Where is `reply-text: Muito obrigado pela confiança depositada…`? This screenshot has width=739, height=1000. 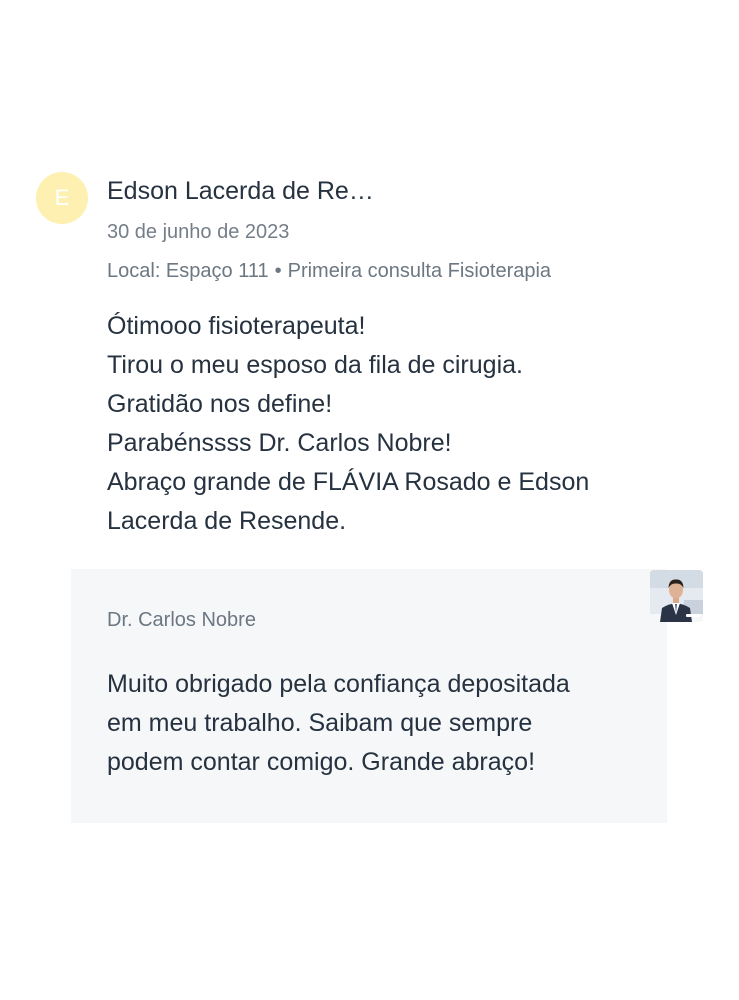 reply-text: Muito obrigado pela confiança depositada… is located at coordinates (377, 723).